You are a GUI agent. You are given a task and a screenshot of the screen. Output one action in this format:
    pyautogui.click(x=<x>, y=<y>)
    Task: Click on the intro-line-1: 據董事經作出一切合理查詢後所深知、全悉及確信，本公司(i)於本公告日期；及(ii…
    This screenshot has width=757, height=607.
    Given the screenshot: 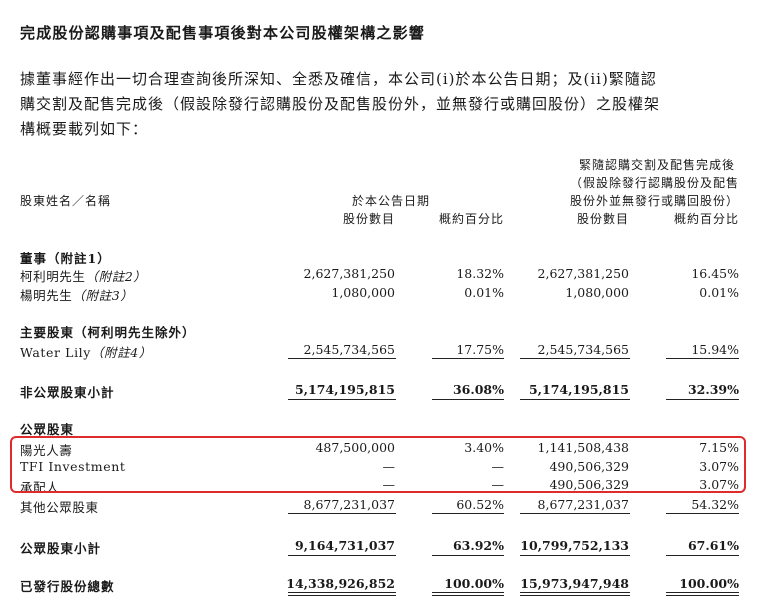 What is the action you would take?
    pyautogui.click(x=338, y=79)
    